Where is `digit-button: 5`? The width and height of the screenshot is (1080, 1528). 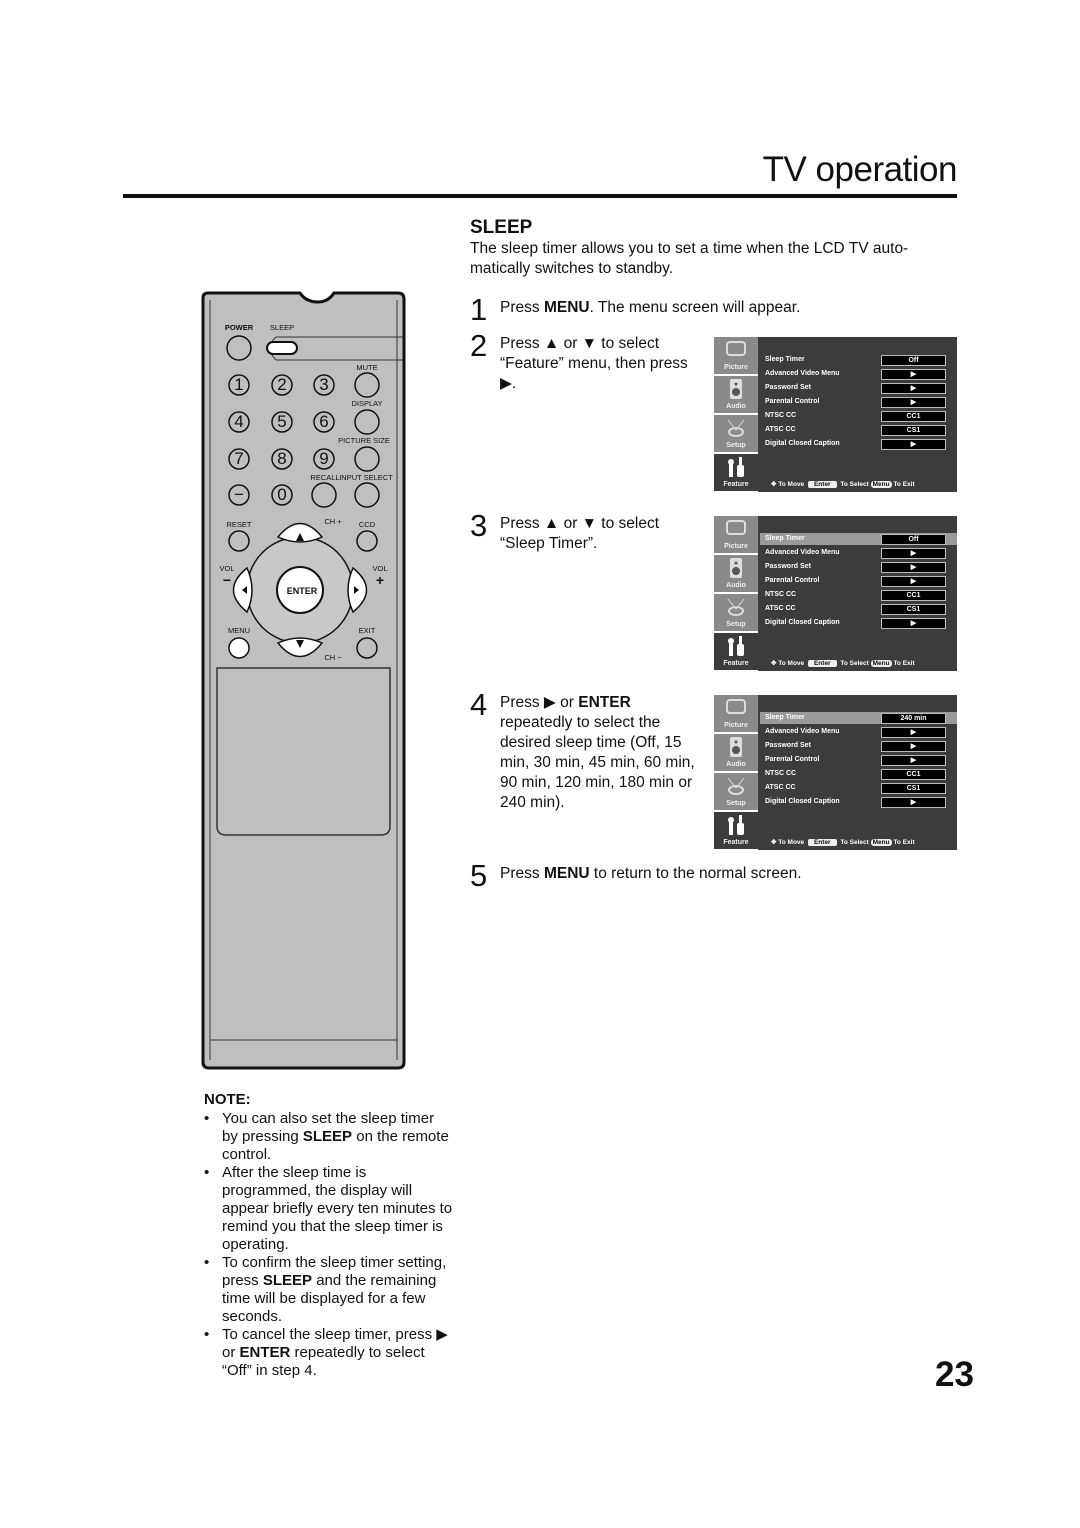 digit-button: 5 is located at coordinates (281, 422).